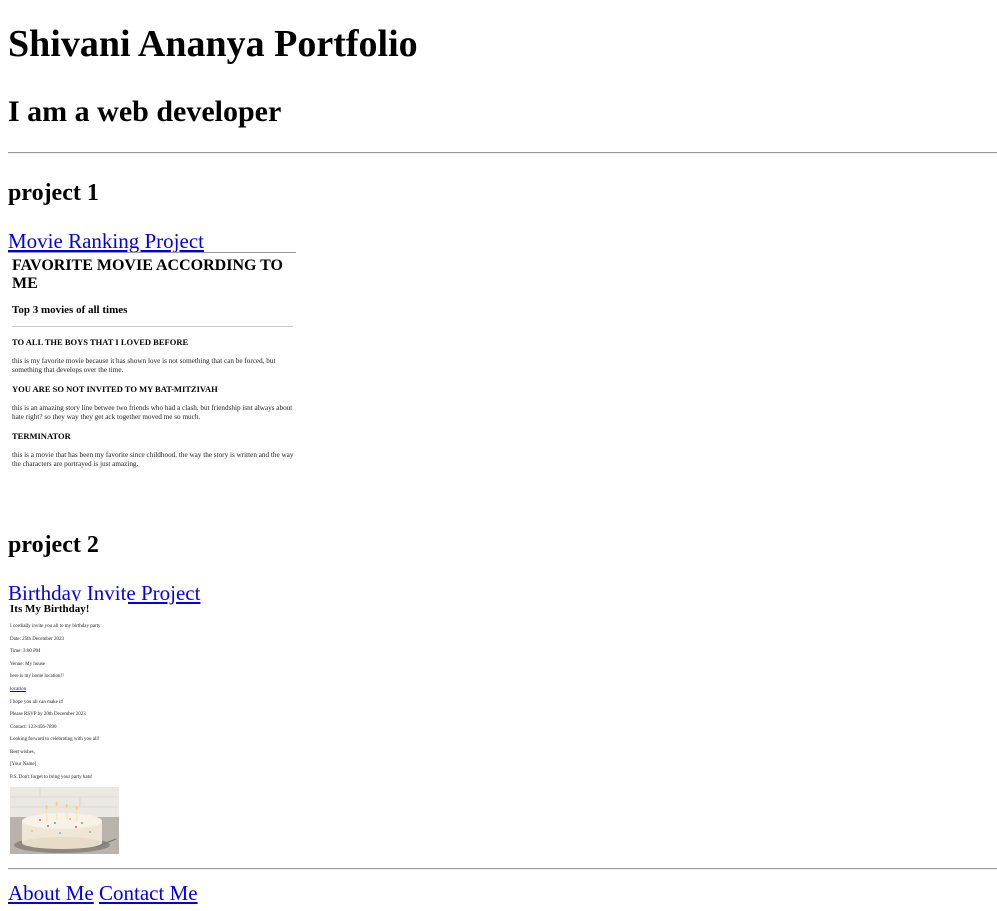 This screenshot has width=997, height=911. What do you see at coordinates (37, 702) in the screenshot?
I see `hope-line: I hope you all can make it!` at bounding box center [37, 702].